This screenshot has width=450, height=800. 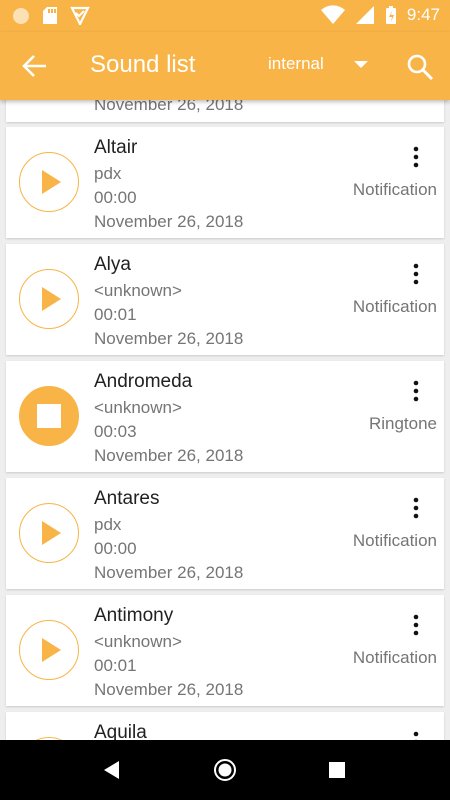 What do you see at coordinates (225, 726) in the screenshot?
I see `list-item-partial: Aquila` at bounding box center [225, 726].